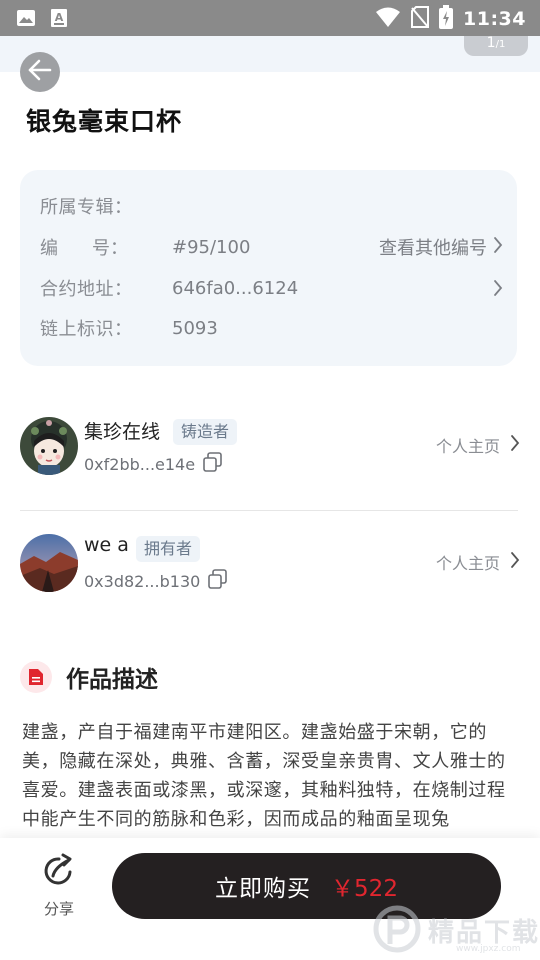 The height and width of the screenshot is (960, 540). I want to click on owner-homepage-link: 个人主页, so click(478, 562).